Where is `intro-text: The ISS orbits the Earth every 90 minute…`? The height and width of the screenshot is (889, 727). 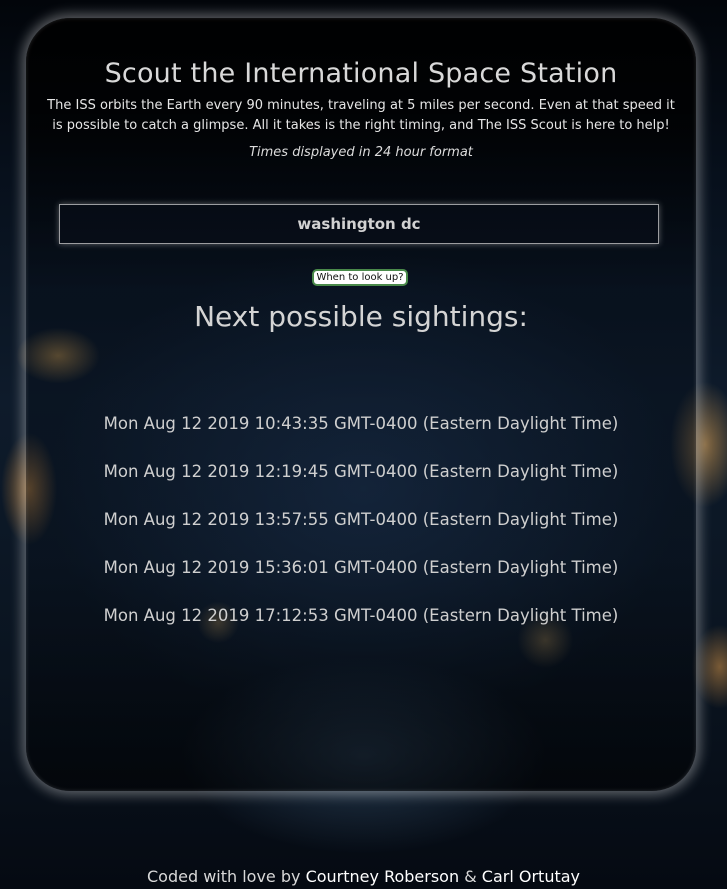
intro-text: The ISS orbits the Earth every 90 minute… is located at coordinates (361, 115).